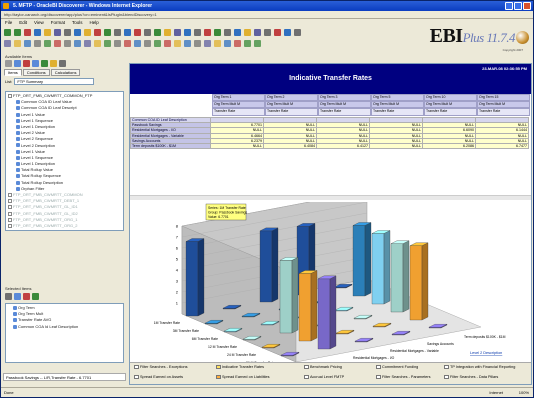 This screenshot has height=398, width=534. What do you see at coordinates (58, 22) in the screenshot?
I see `menu-format: Format` at bounding box center [58, 22].